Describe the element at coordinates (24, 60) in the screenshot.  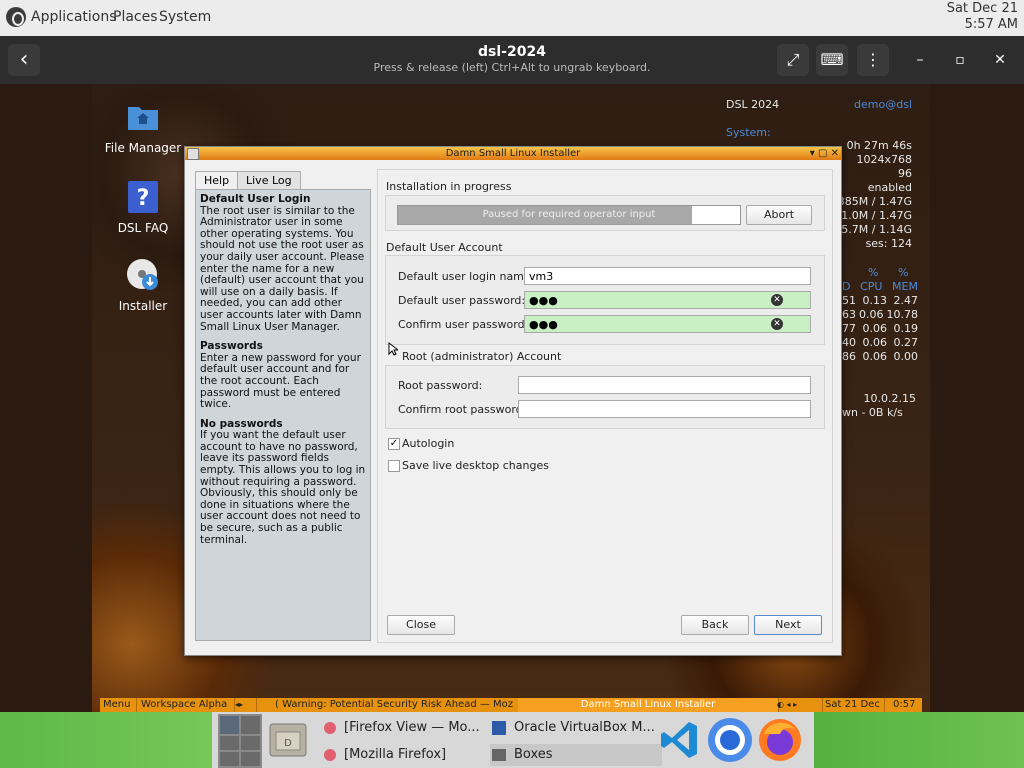
I see `back-button: ‹` at that location.